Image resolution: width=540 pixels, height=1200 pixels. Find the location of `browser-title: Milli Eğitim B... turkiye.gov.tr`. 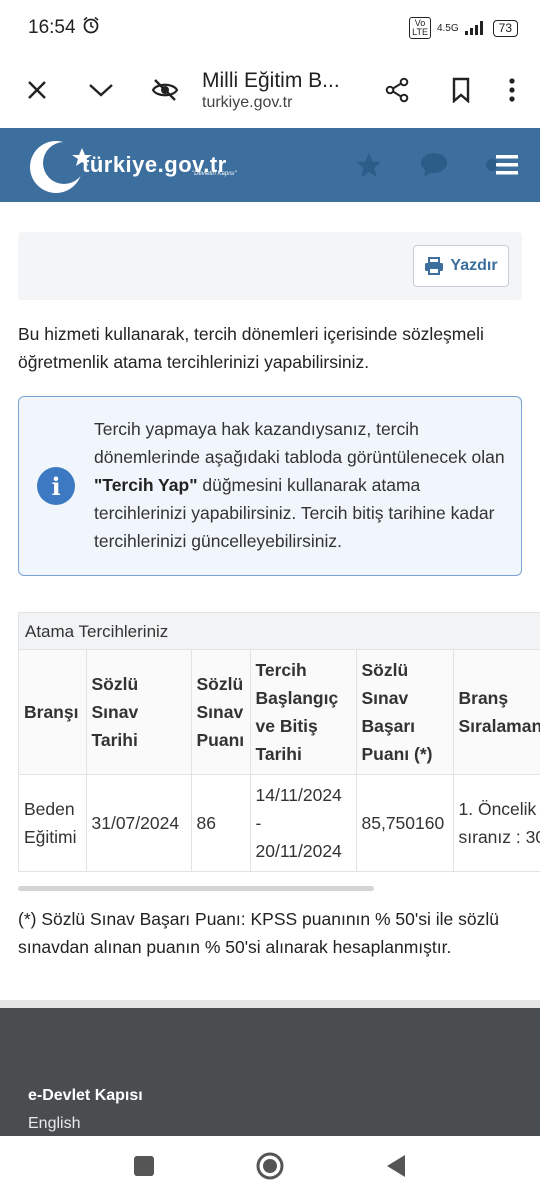

browser-title: Milli Eğitim B... turkiye.gov.tr is located at coordinates (290, 90).